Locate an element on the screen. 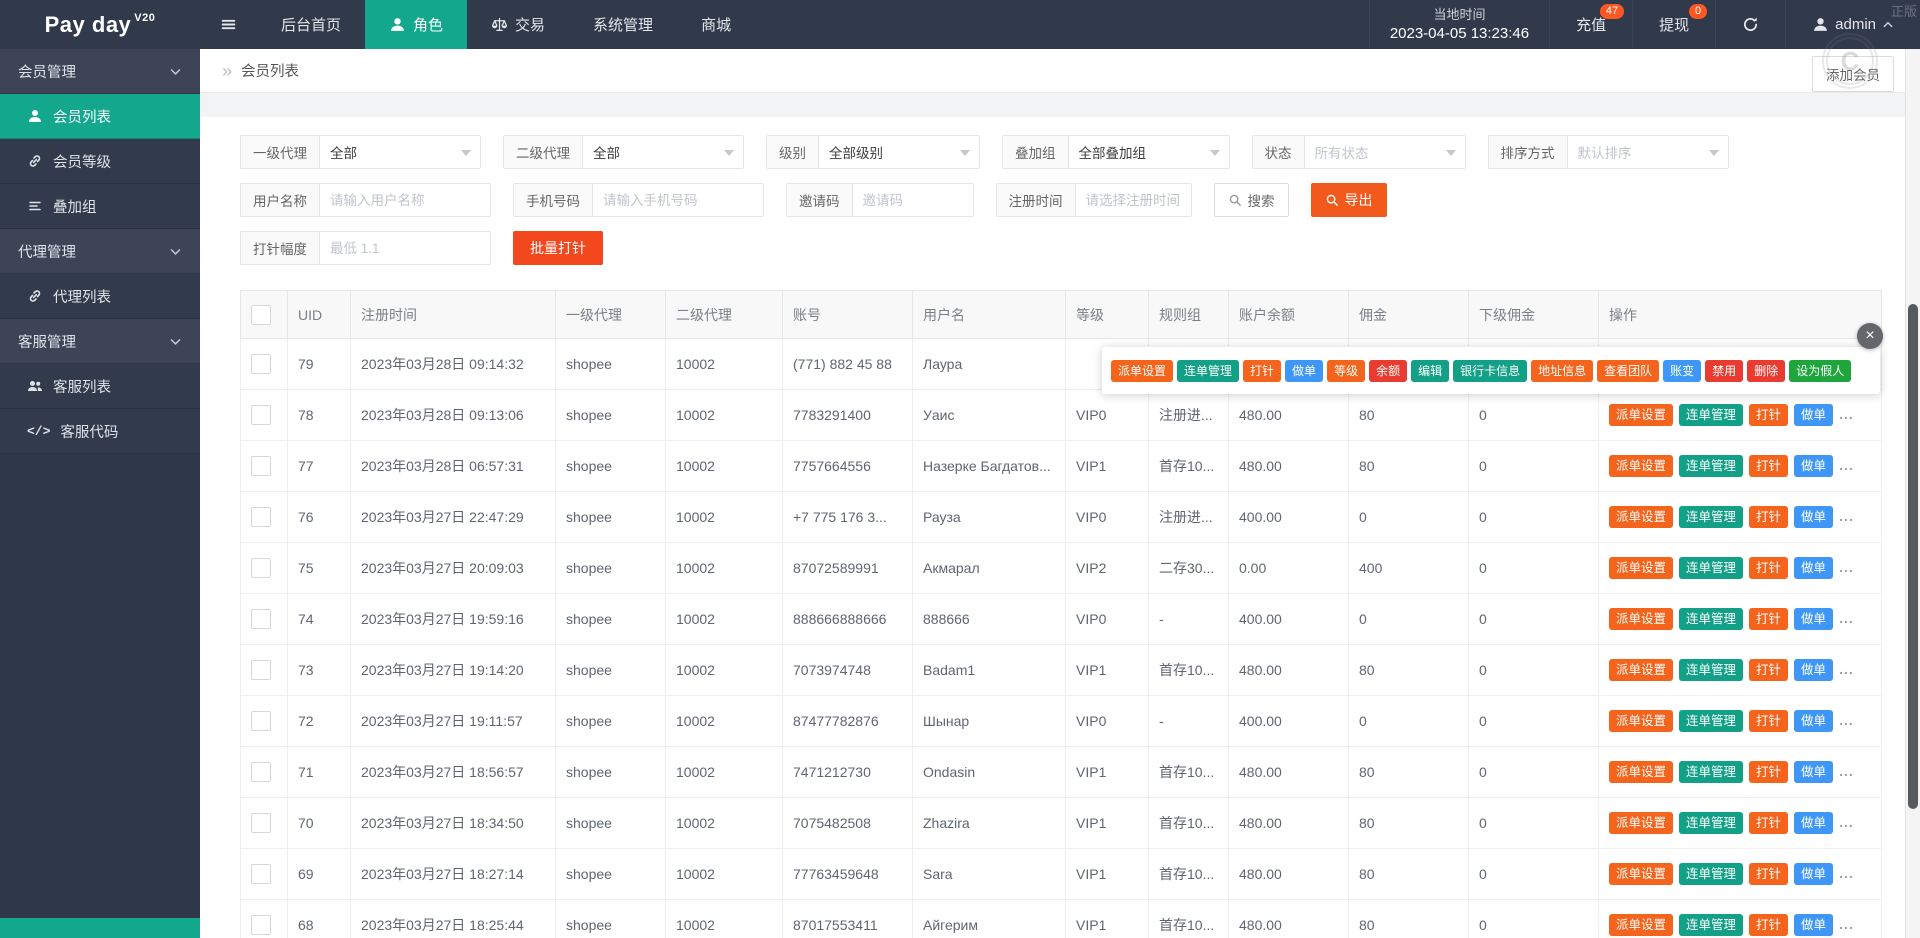 The width and height of the screenshot is (1920, 938). popup-action-bank-card-info-button: 银行卡信息 is located at coordinates (1490, 370).